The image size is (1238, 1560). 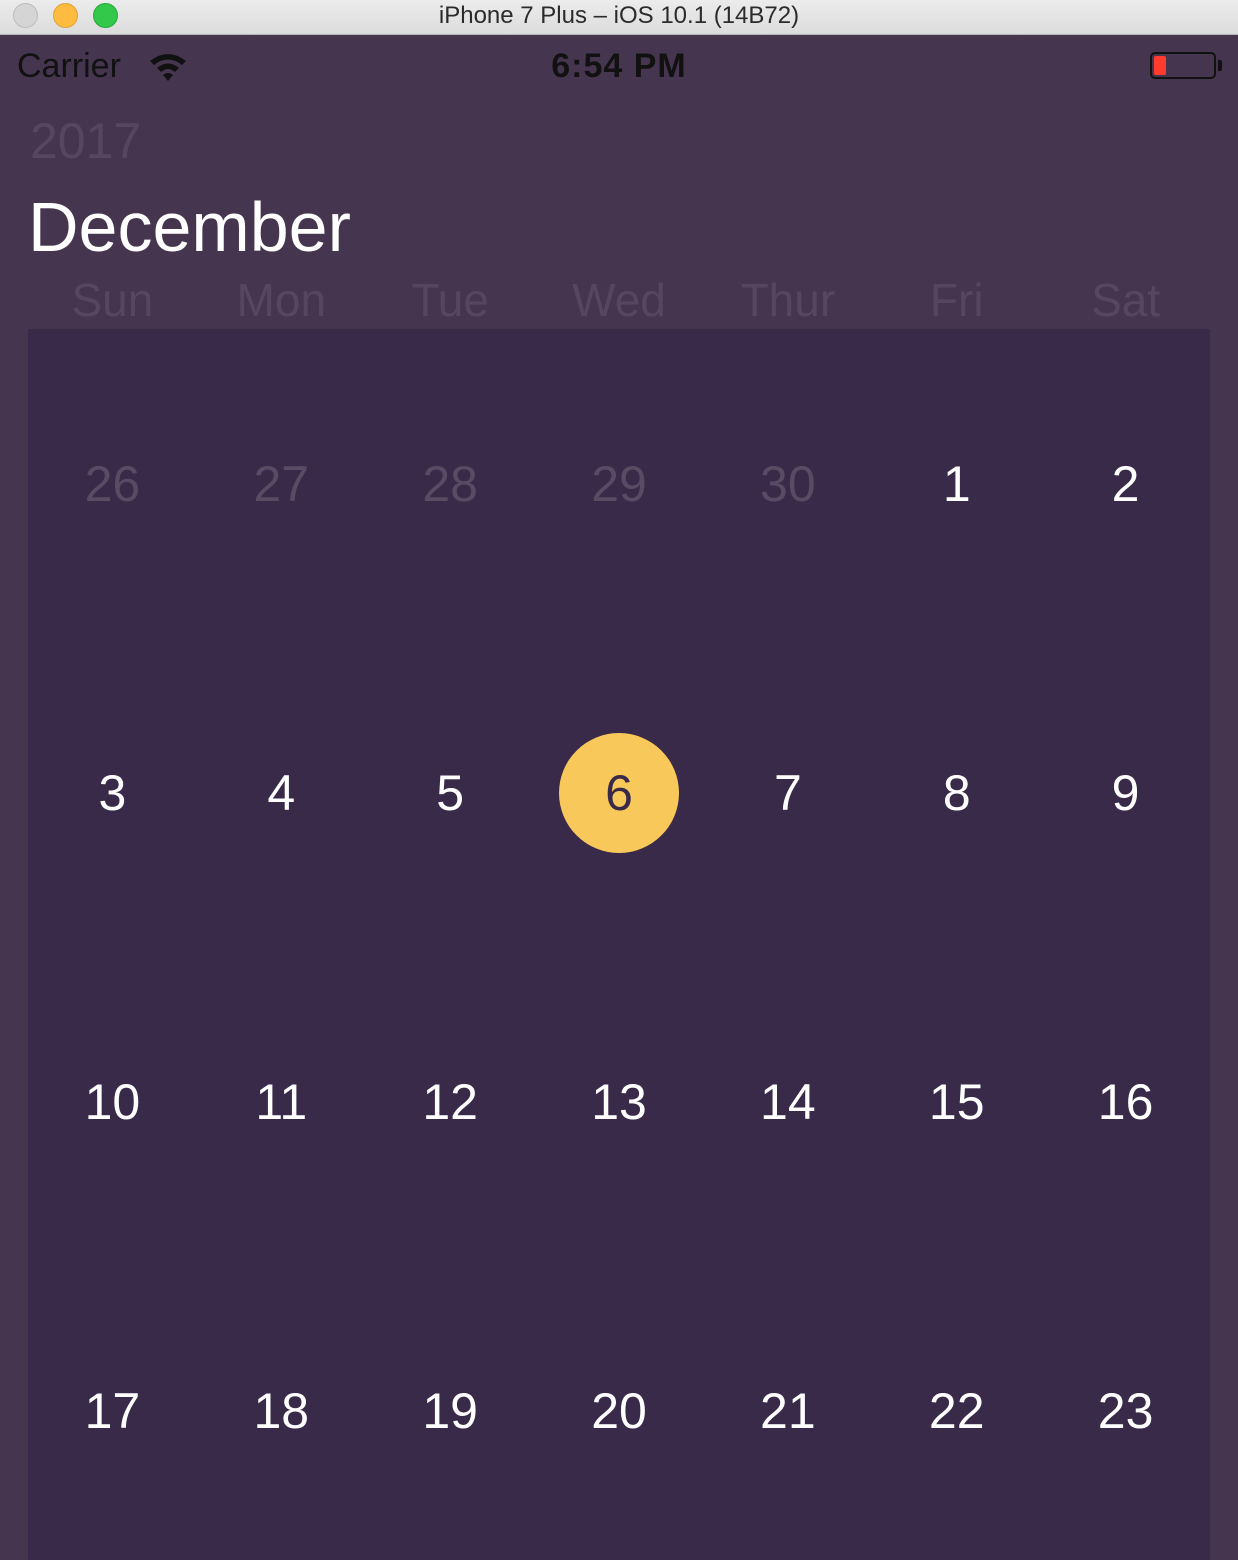 I want to click on weekday-label: Thur, so click(x=788, y=300).